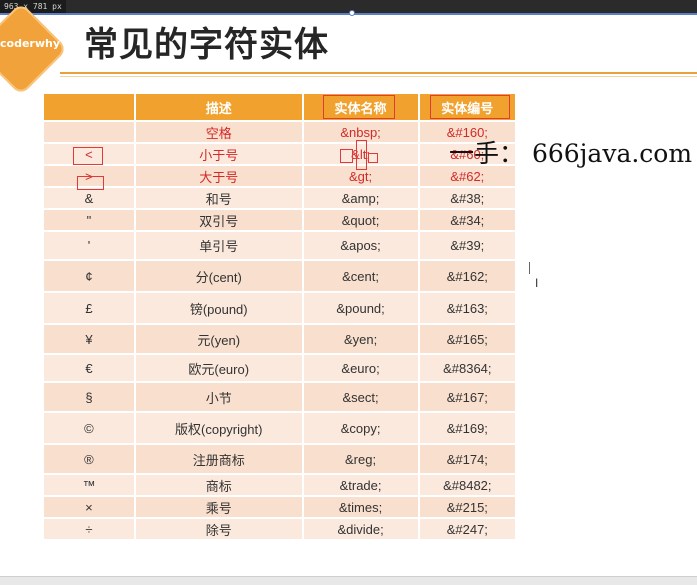 The image size is (697, 585). What do you see at coordinates (361, 339) in the screenshot?
I see `entity-name-cell: &yen;` at bounding box center [361, 339].